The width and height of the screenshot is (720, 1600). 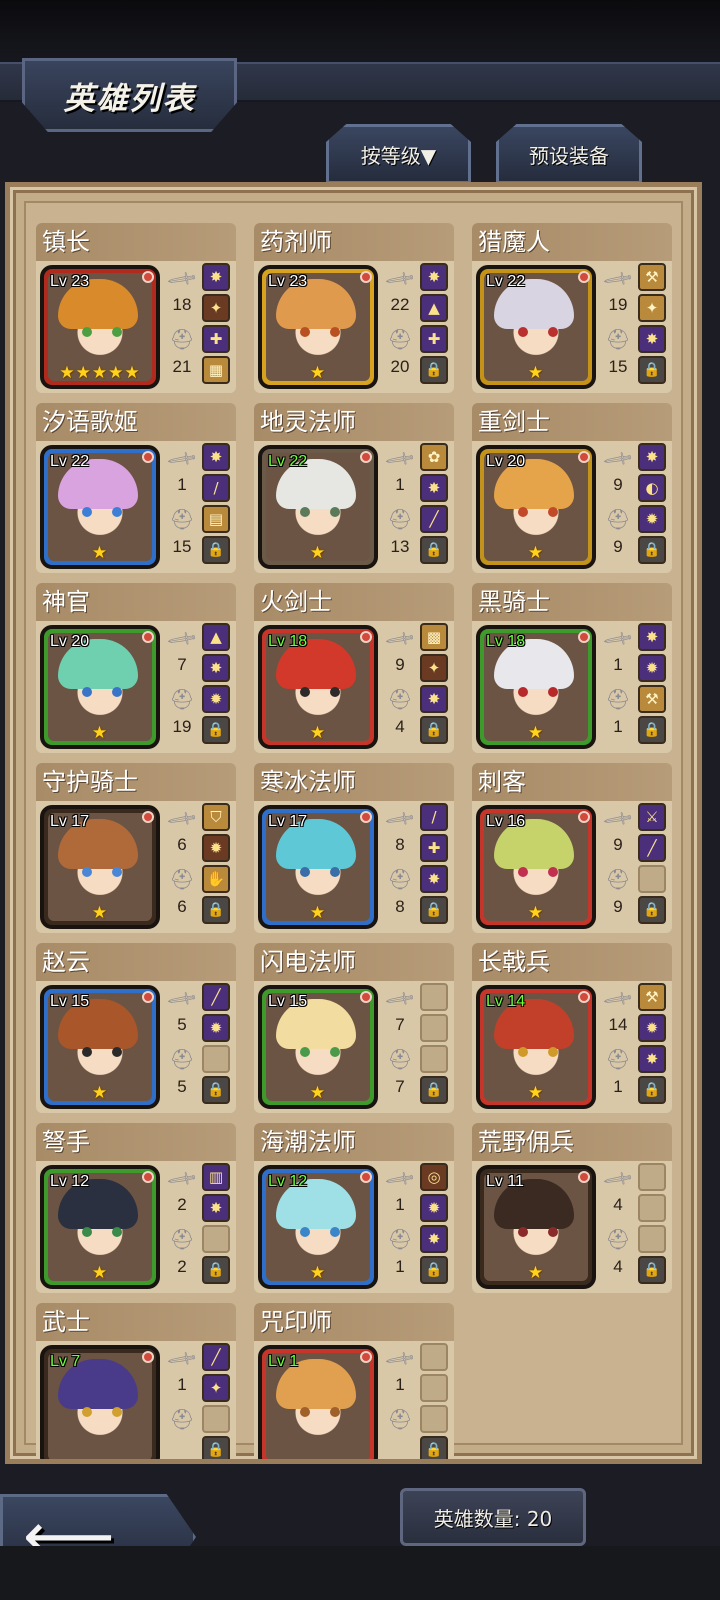 What do you see at coordinates (536, 1227) in the screenshot?
I see `hero-portrait: Lv 11 ★` at bounding box center [536, 1227].